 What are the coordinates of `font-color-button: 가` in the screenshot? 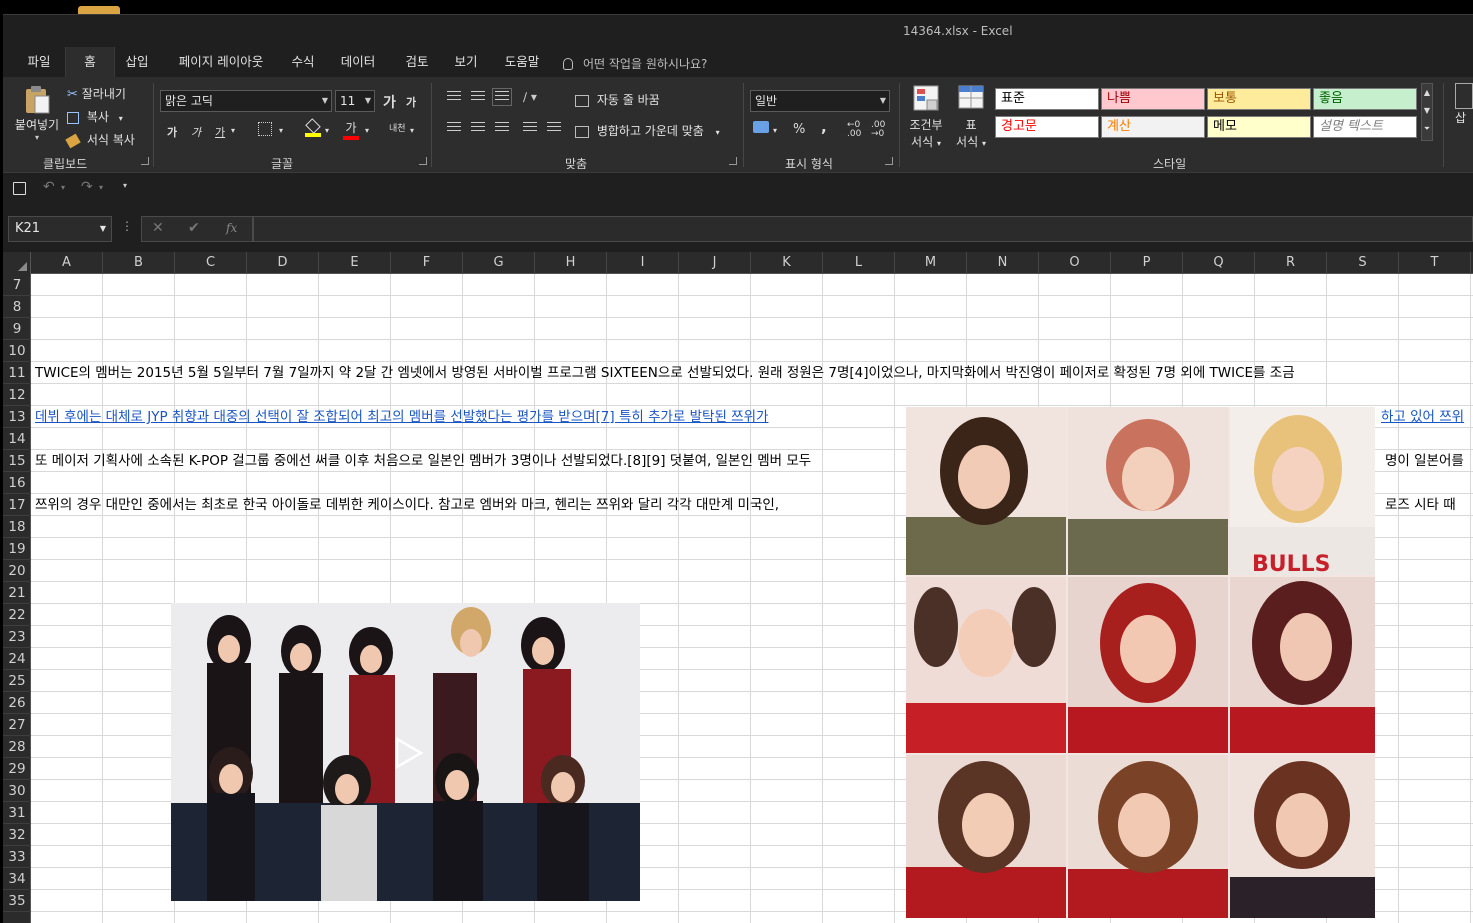 It's located at (351, 129).